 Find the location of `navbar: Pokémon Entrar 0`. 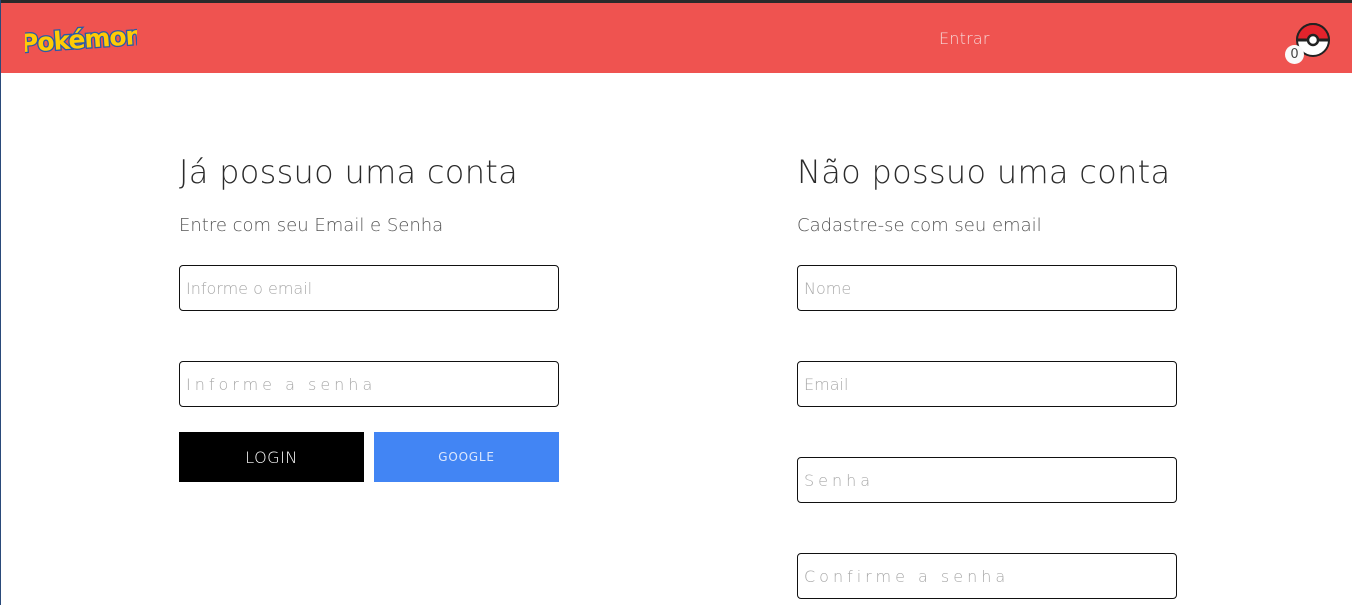

navbar: Pokémon Entrar 0 is located at coordinates (676, 38).